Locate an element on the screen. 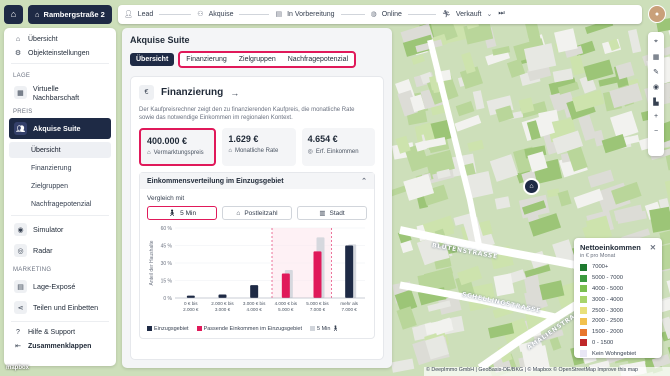 This screenshot has height=376, width=670. sidebar-item-label: Simulator is located at coordinates (48, 229).